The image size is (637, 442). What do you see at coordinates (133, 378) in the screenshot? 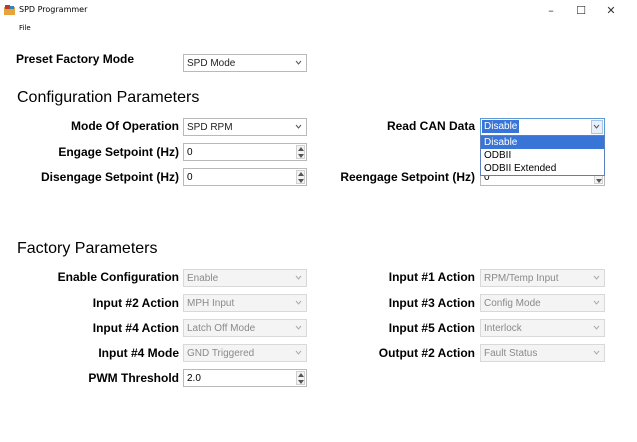
I see `pwm-label: PWM Threshold` at bounding box center [133, 378].